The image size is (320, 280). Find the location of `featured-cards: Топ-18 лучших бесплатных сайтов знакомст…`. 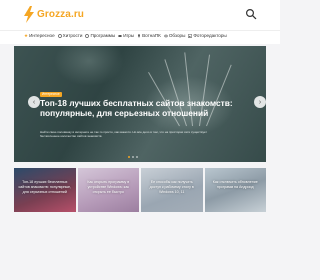

featured-cards: Топ-18 лучших бесплатных сайтов знакомст… is located at coordinates (140, 190).